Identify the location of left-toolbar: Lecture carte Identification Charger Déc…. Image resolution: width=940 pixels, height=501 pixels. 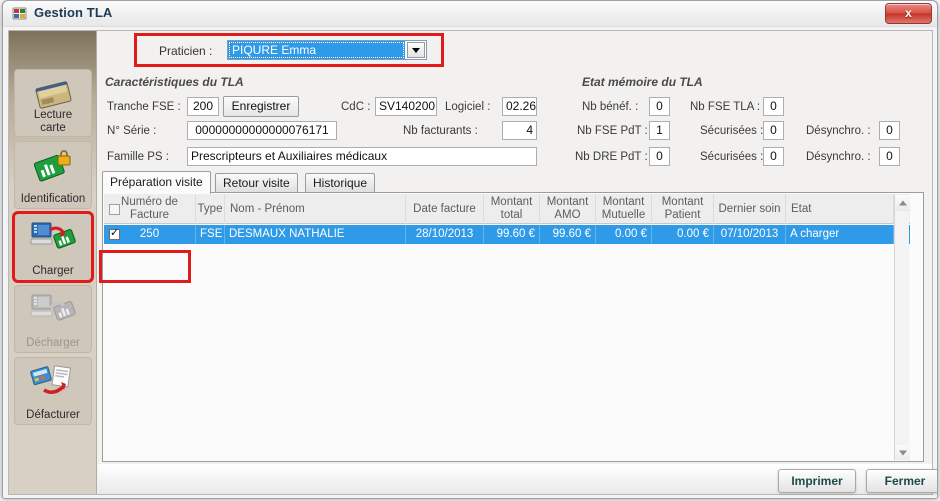
(53, 262).